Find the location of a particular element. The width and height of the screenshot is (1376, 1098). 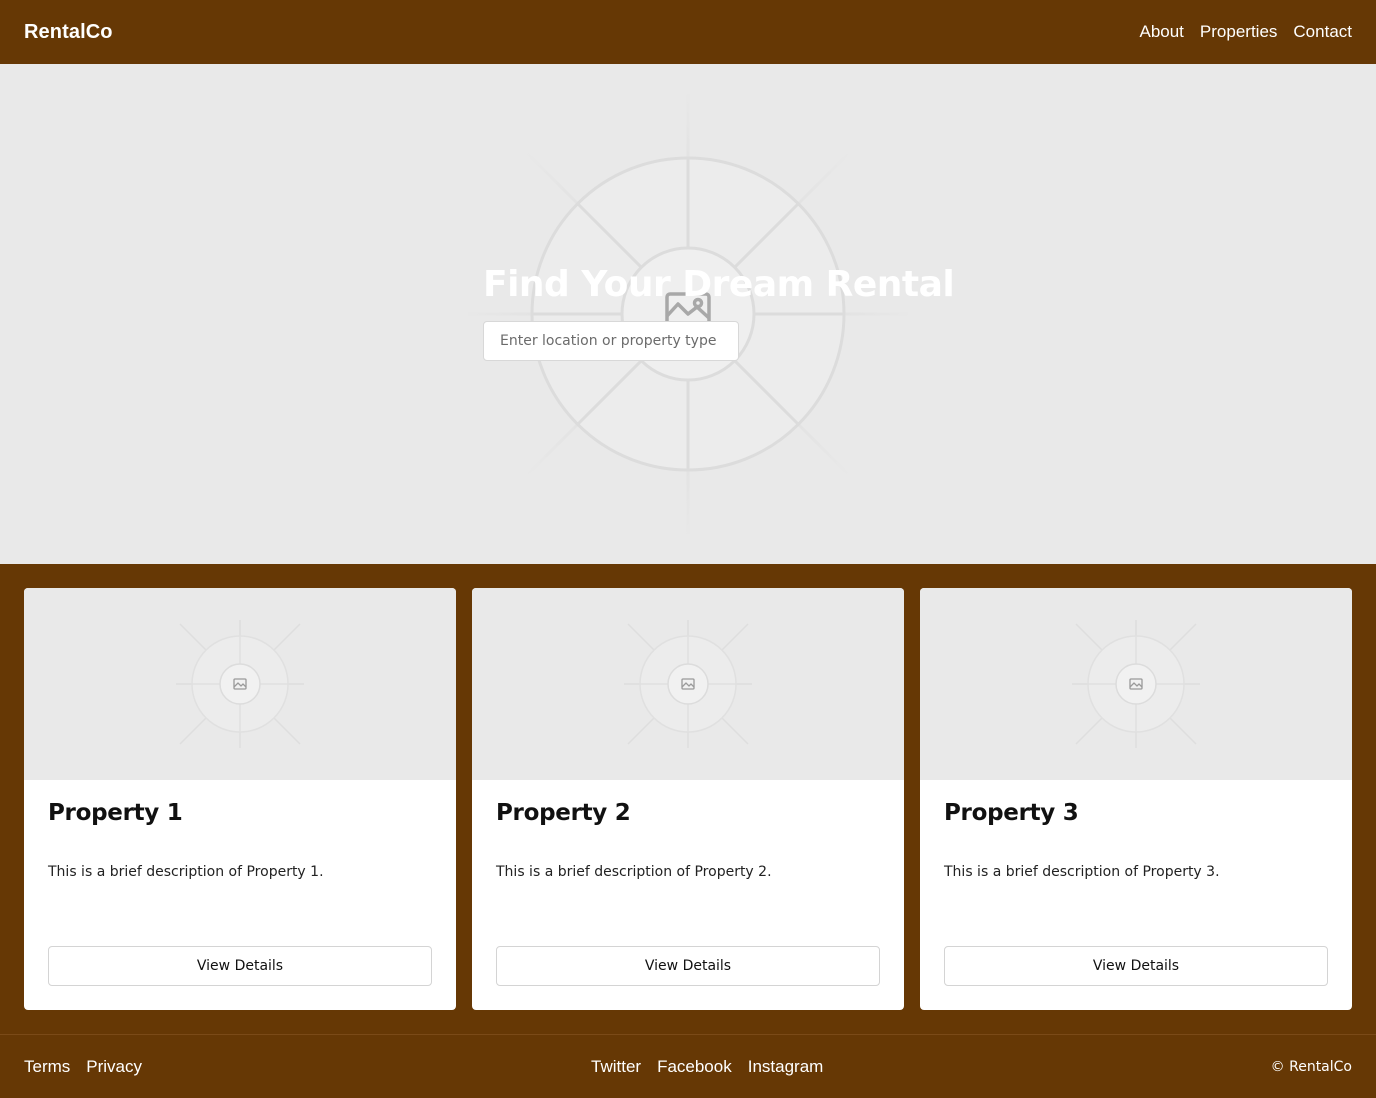

hero-content: Find Your Dream Rental is located at coordinates (719, 312).